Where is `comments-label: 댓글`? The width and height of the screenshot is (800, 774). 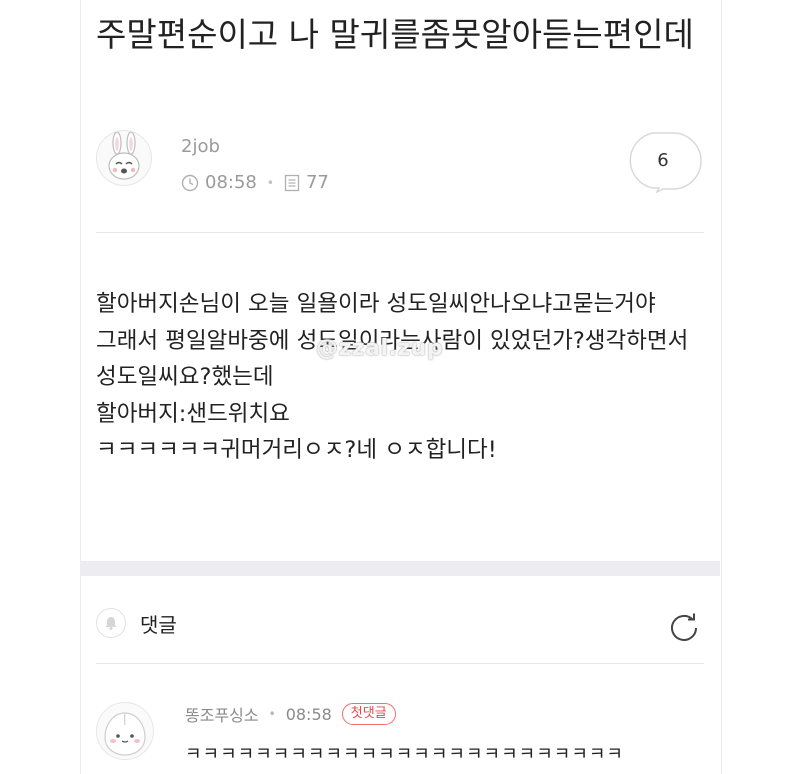
comments-label: 댓글 is located at coordinates (158, 624).